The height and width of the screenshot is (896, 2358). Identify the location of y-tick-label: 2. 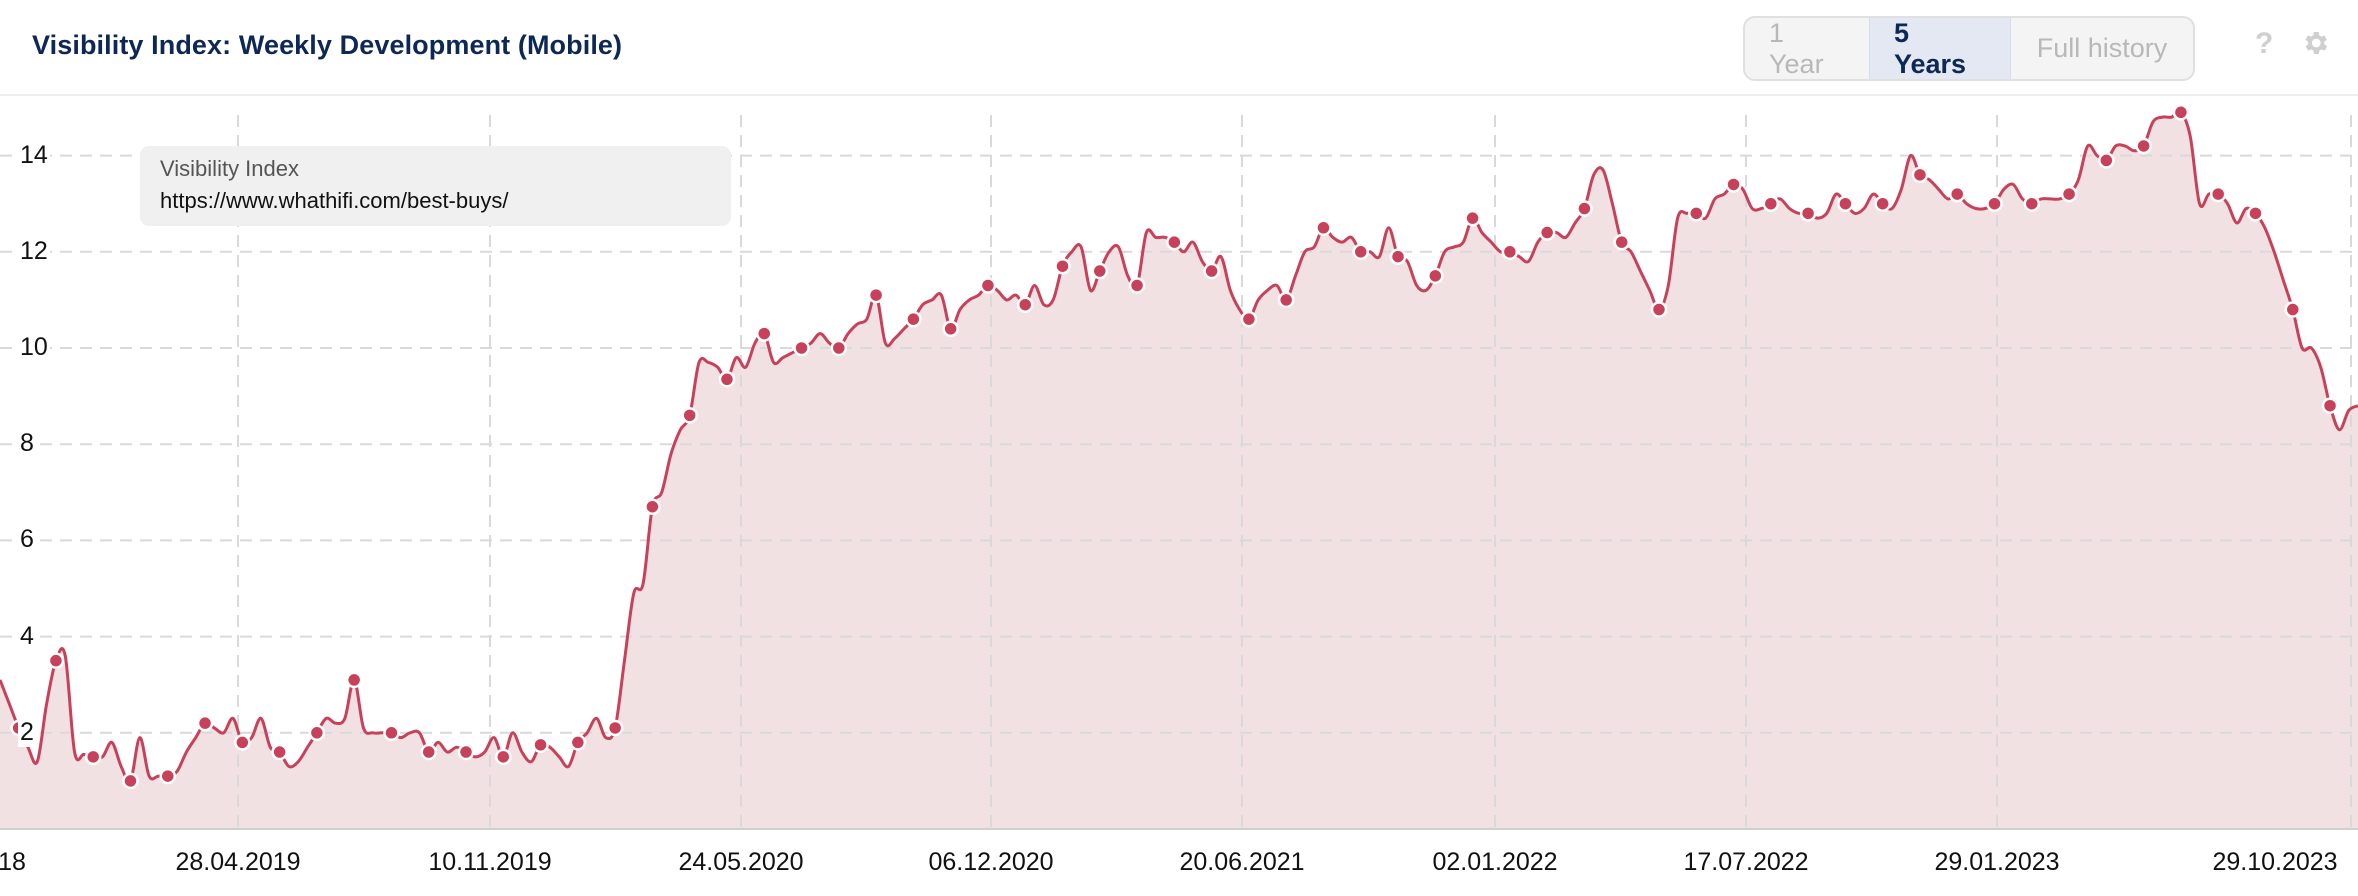
(27, 732).